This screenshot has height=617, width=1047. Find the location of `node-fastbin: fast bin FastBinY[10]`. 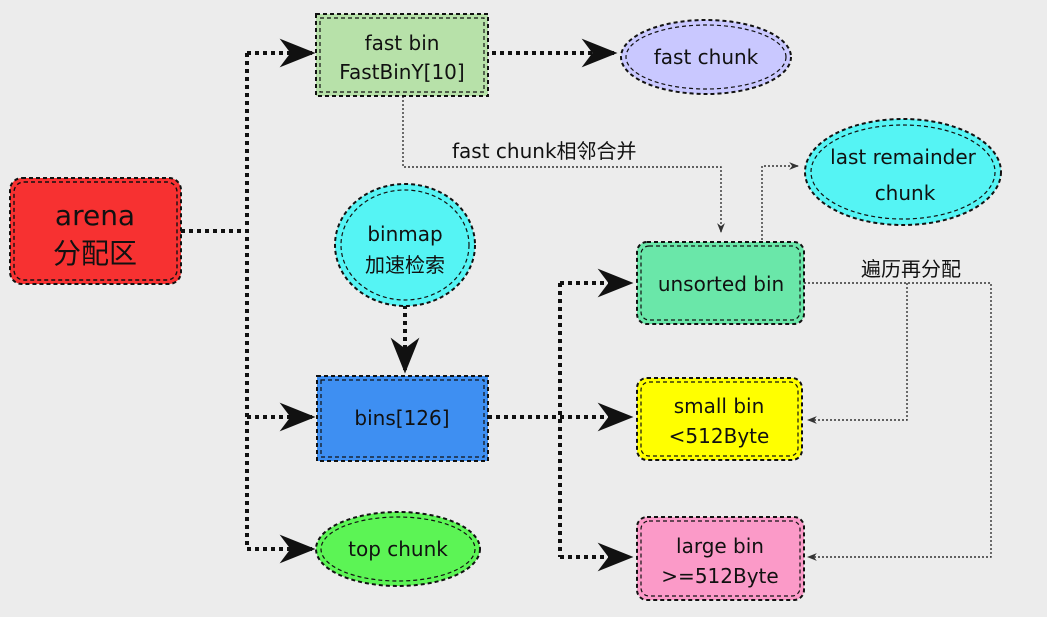

node-fastbin: fast bin FastBinY[10] is located at coordinates (402, 55).